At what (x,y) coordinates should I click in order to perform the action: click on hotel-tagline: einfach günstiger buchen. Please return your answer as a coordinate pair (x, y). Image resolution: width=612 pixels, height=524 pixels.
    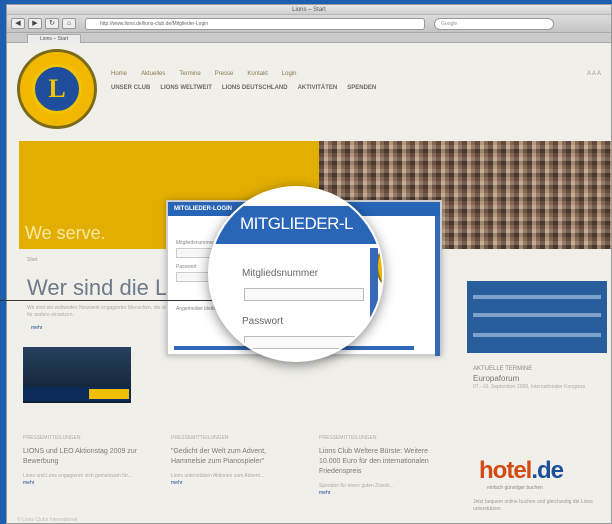
    Looking at the image, I should click on (515, 488).